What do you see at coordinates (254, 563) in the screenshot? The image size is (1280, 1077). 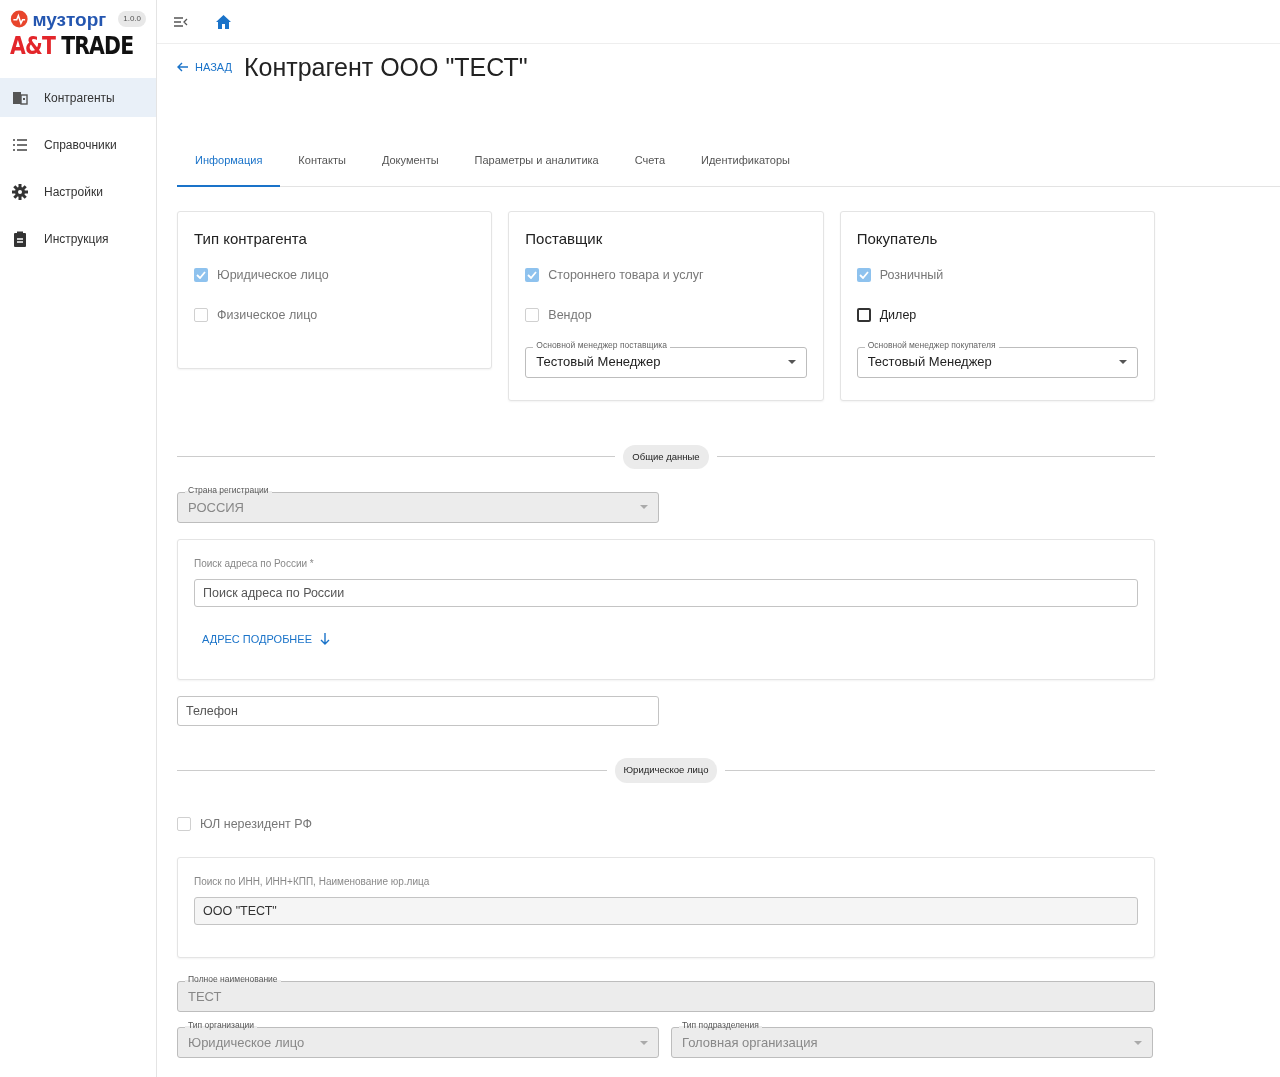 I see `field-label: Поиск адреса по России *` at bounding box center [254, 563].